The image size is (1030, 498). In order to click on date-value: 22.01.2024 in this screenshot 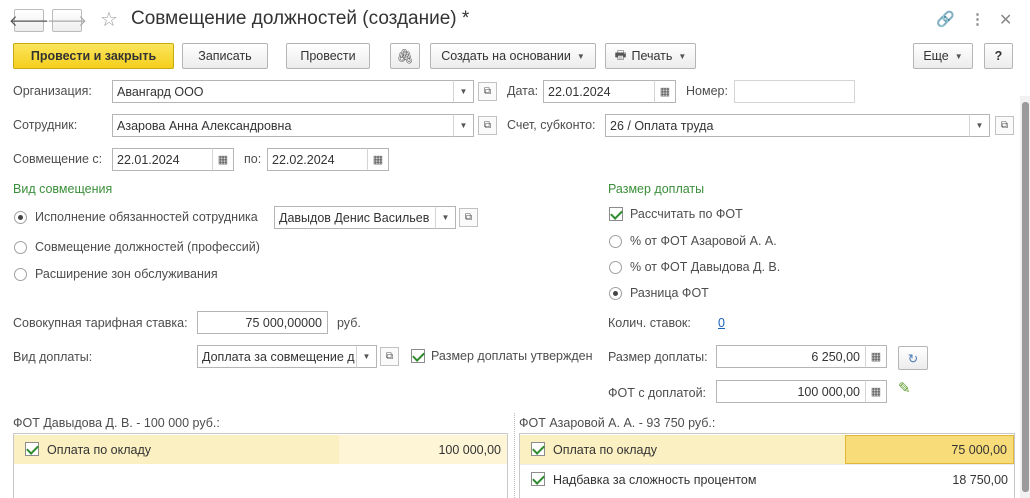, I will do `click(579, 91)`.